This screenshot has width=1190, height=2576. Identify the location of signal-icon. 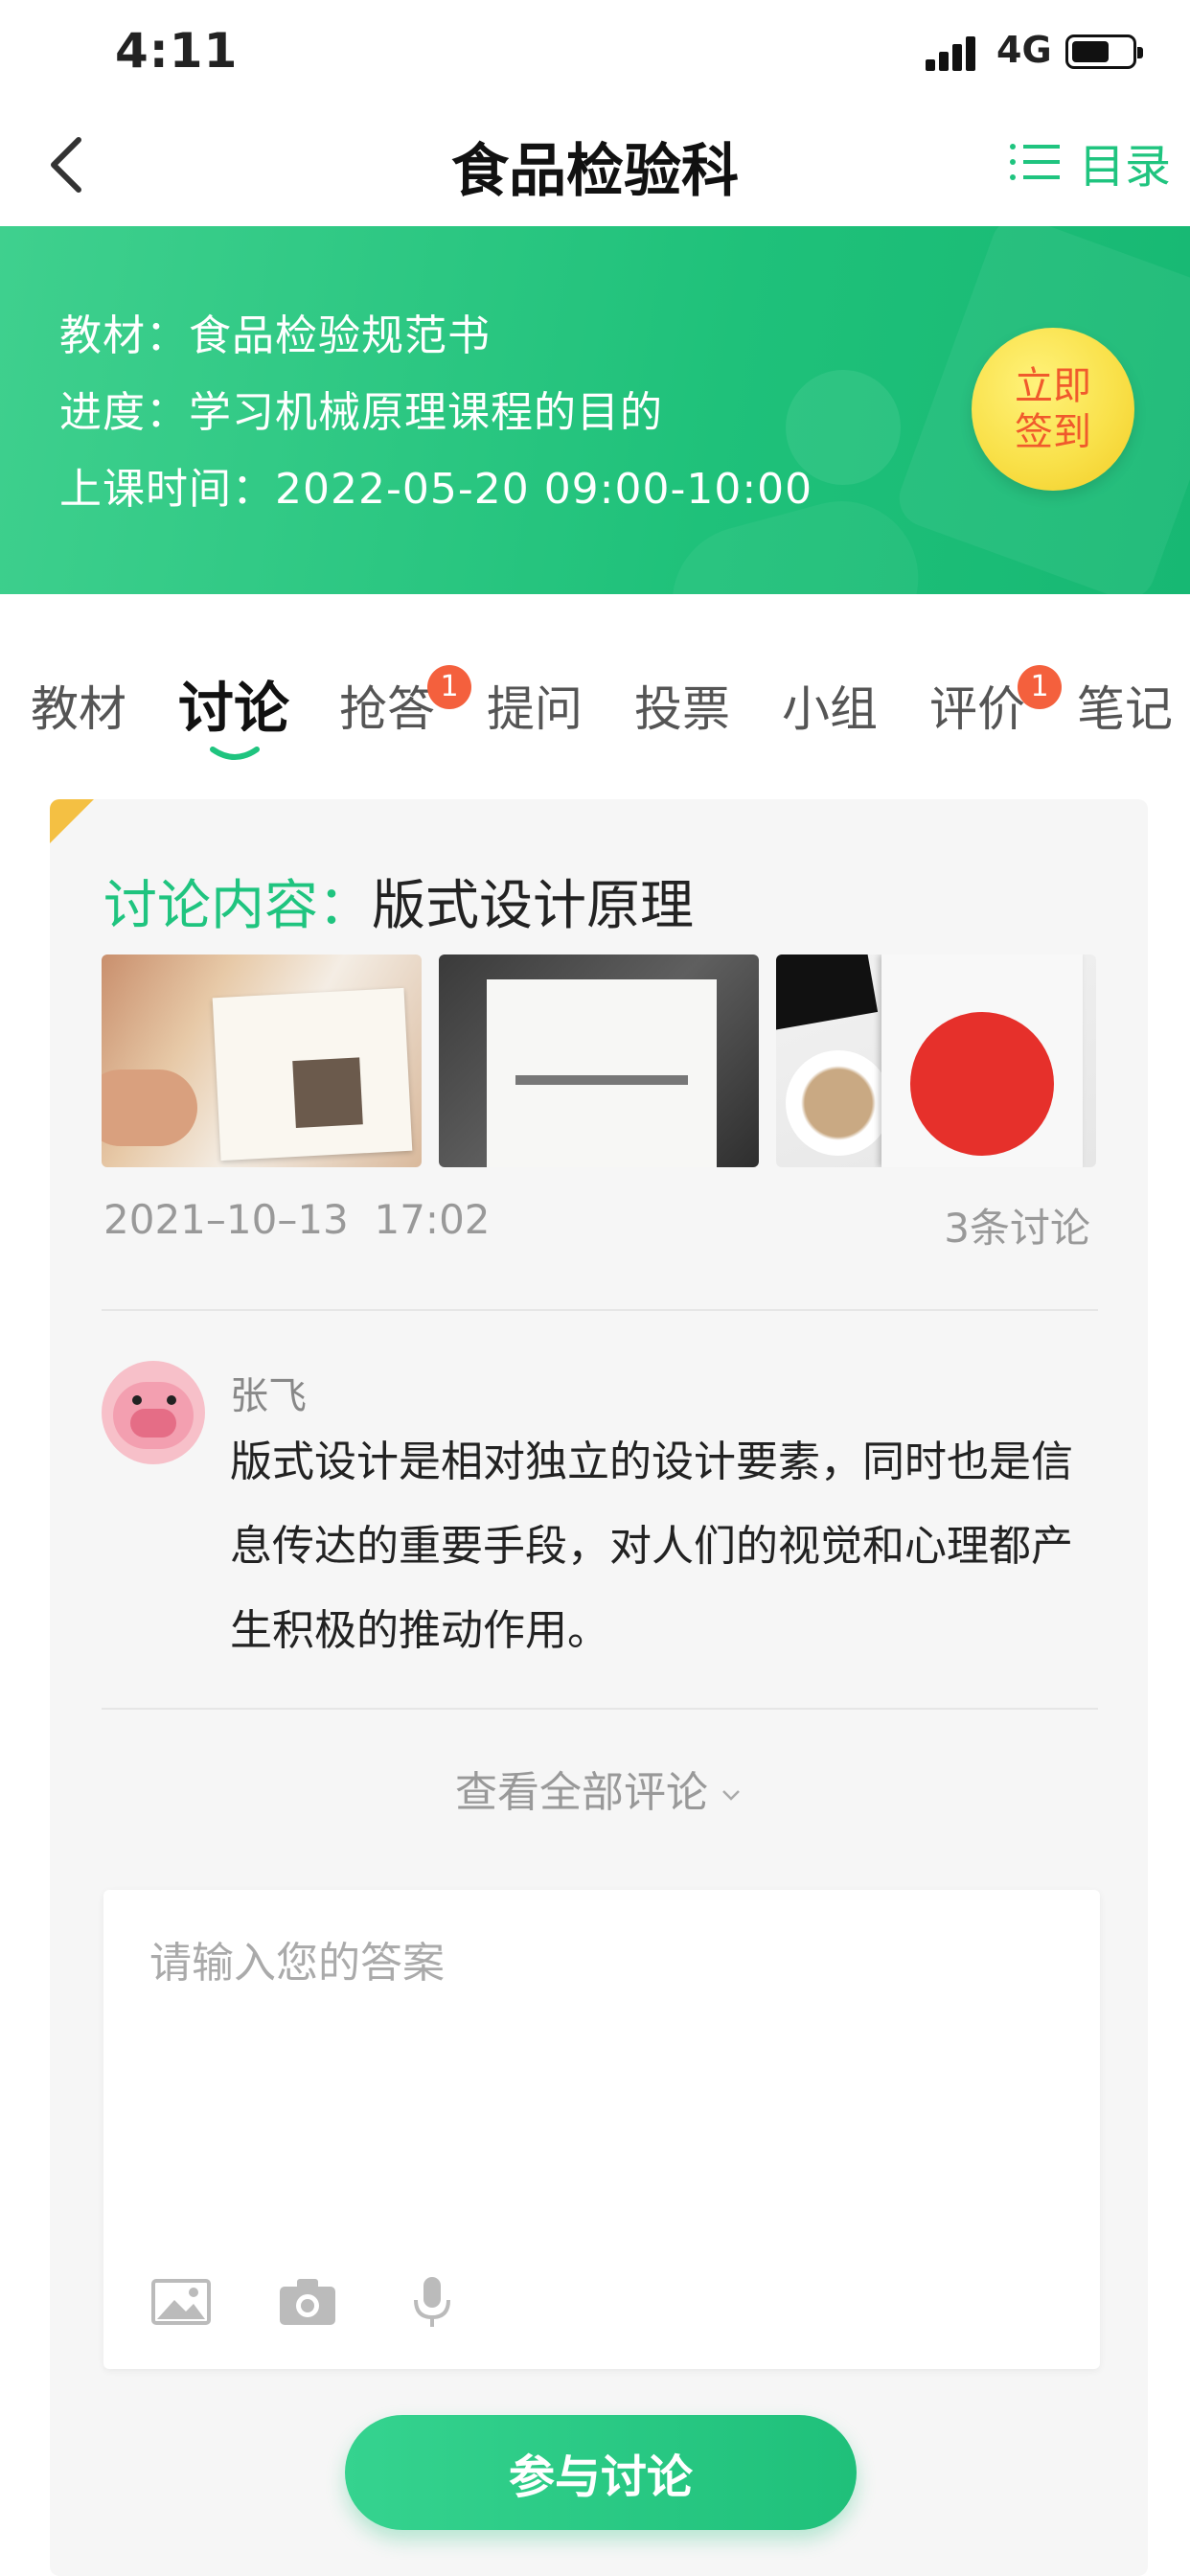
(955, 52).